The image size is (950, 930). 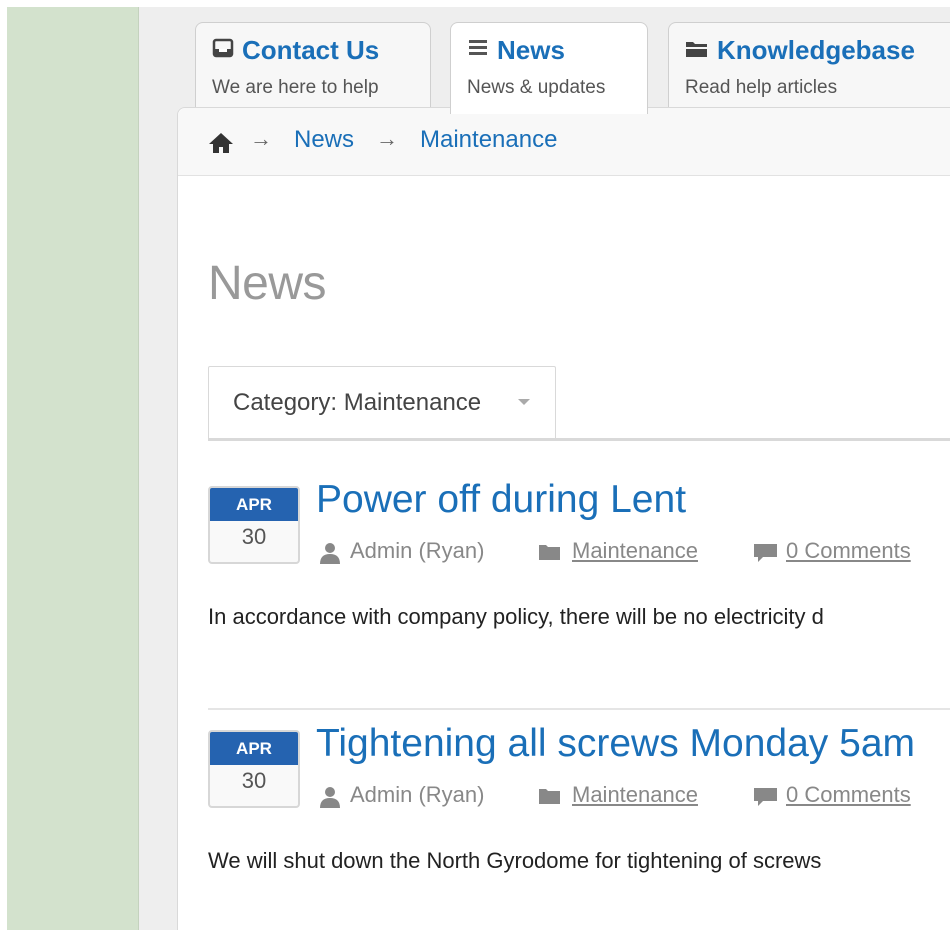 What do you see at coordinates (501, 500) in the screenshot?
I see `article-title-link: Power off during Lent` at bounding box center [501, 500].